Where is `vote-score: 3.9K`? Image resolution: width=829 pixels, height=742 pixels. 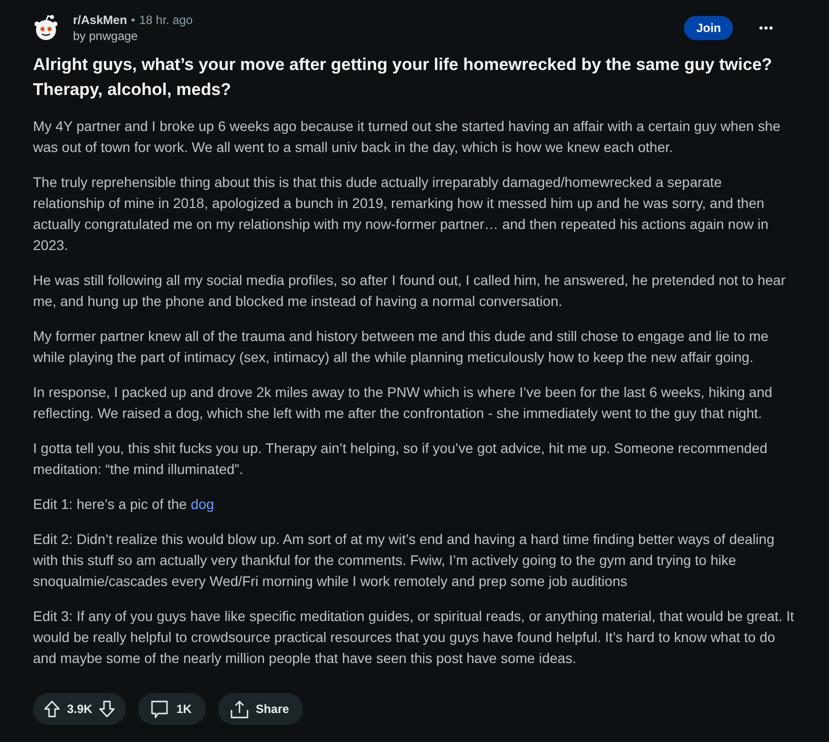
vote-score: 3.9K is located at coordinates (79, 709).